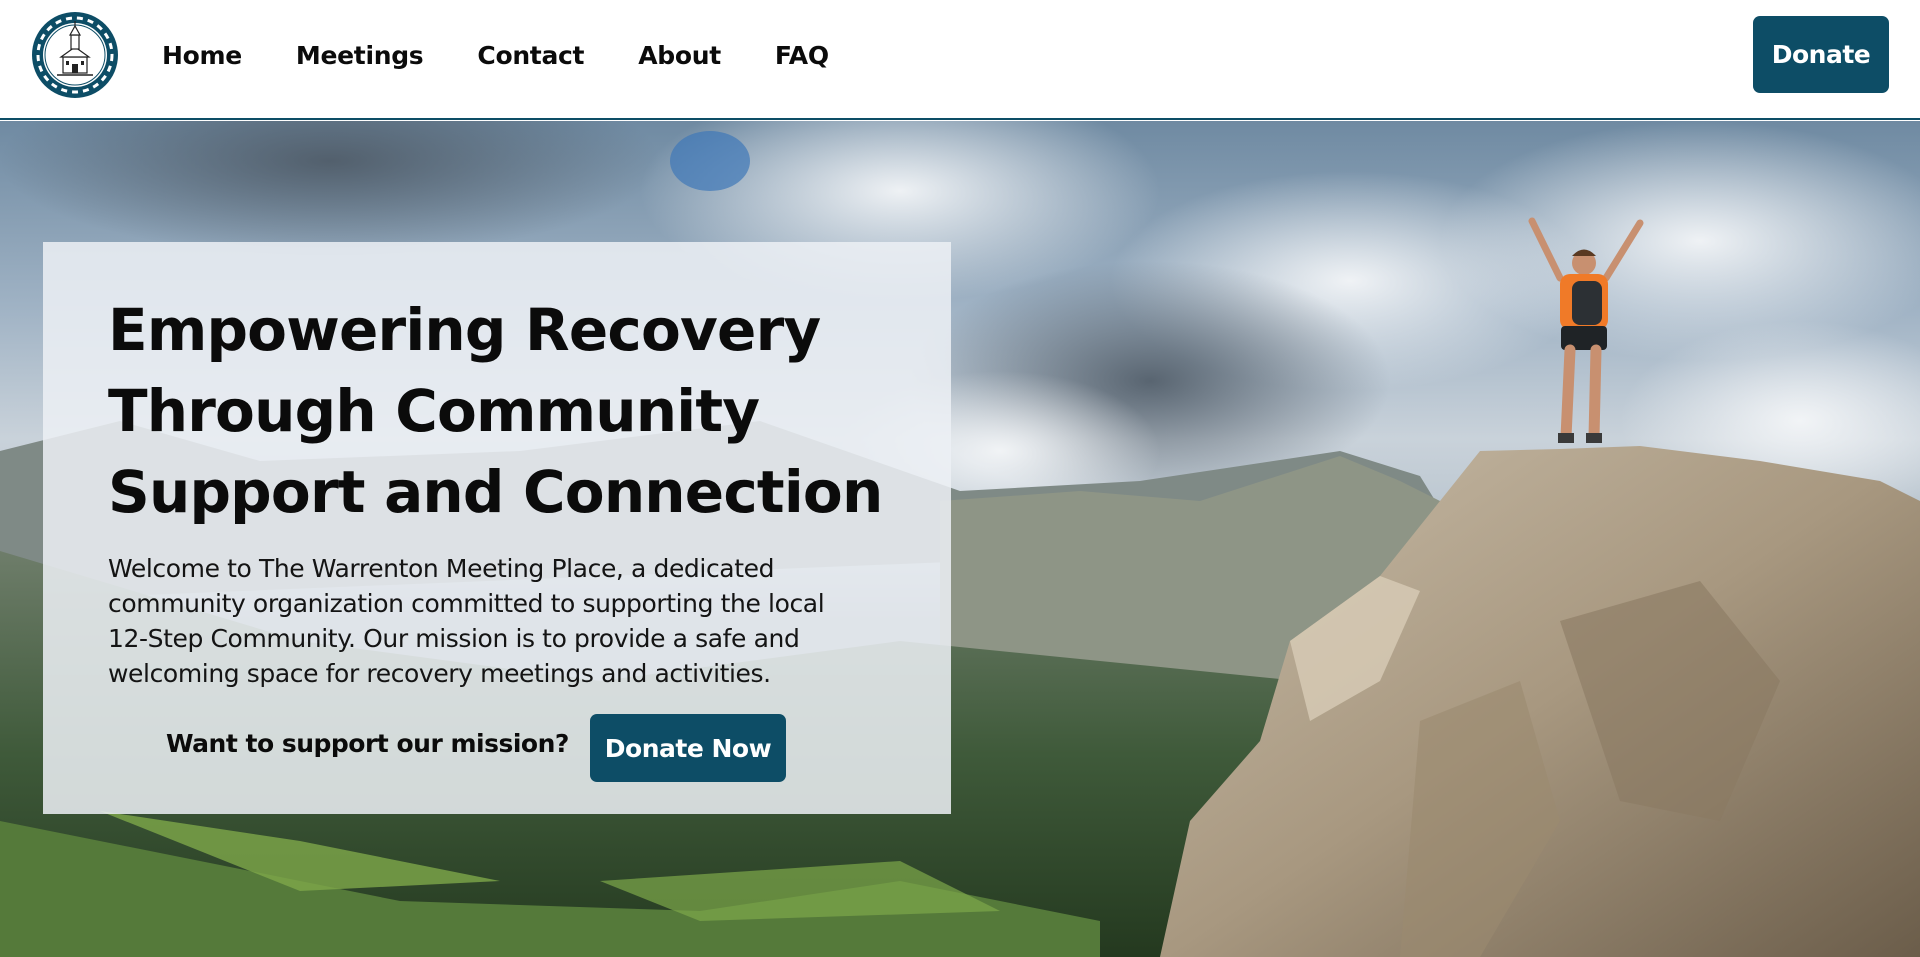 The width and height of the screenshot is (1920, 957). What do you see at coordinates (464, 330) in the screenshot?
I see `hero-title-line: Empowering Recovery` at bounding box center [464, 330].